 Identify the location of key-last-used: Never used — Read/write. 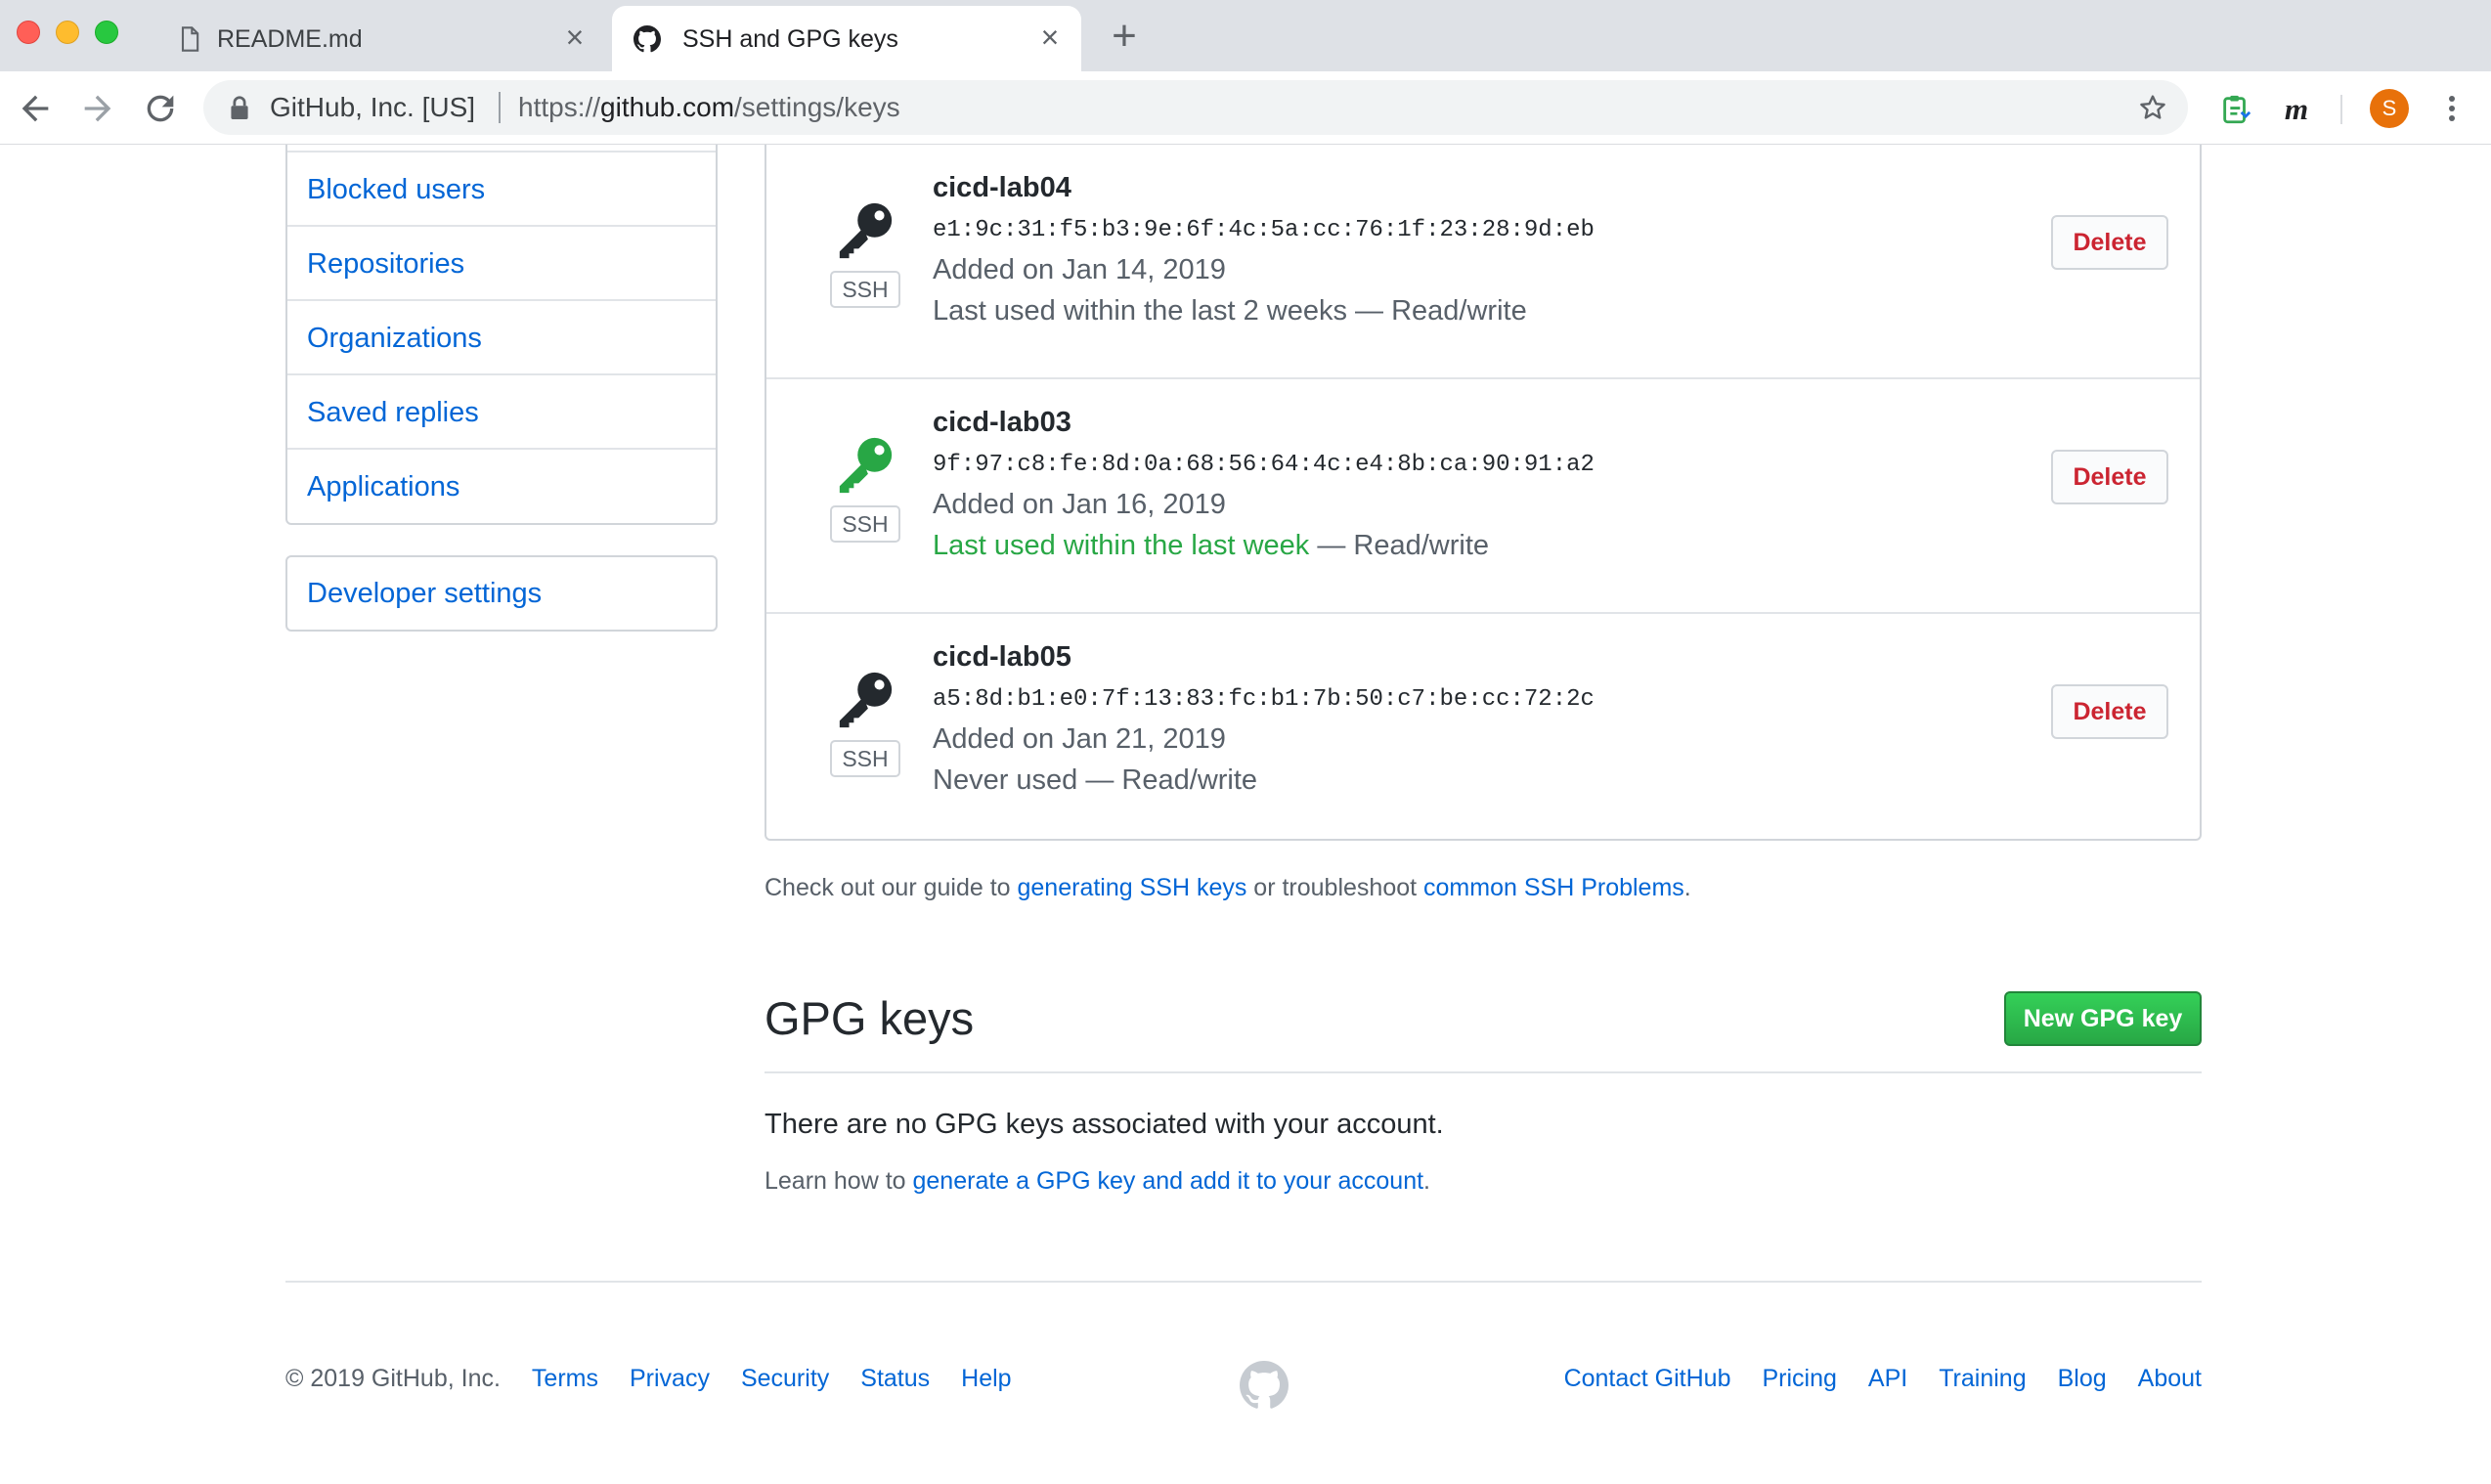
(1095, 780).